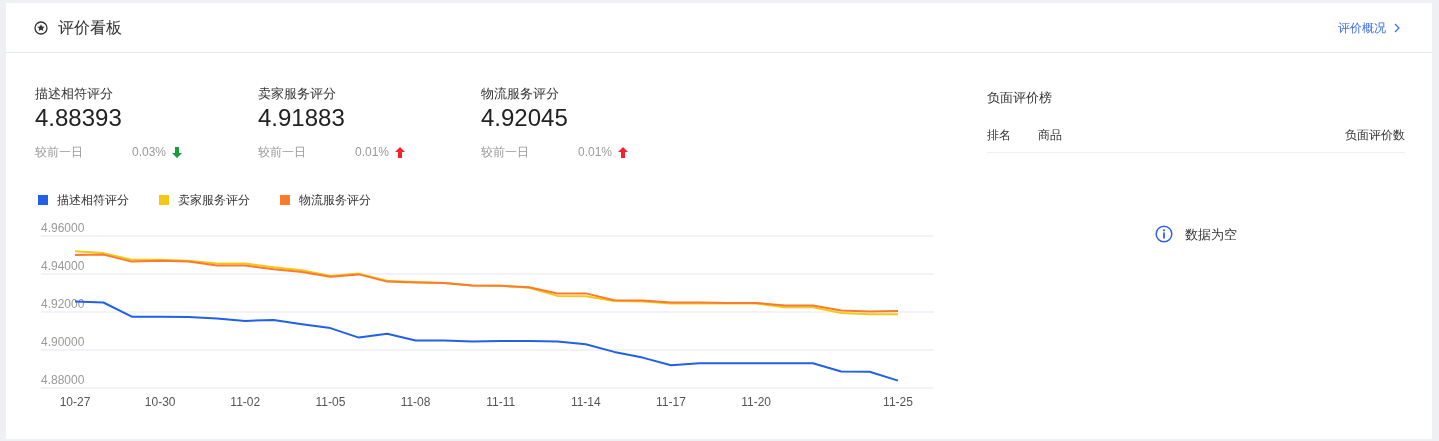 Image resolution: width=1439 pixels, height=441 pixels. Describe the element at coordinates (79, 118) in the screenshot. I see `metric-value: 4.88393` at that location.